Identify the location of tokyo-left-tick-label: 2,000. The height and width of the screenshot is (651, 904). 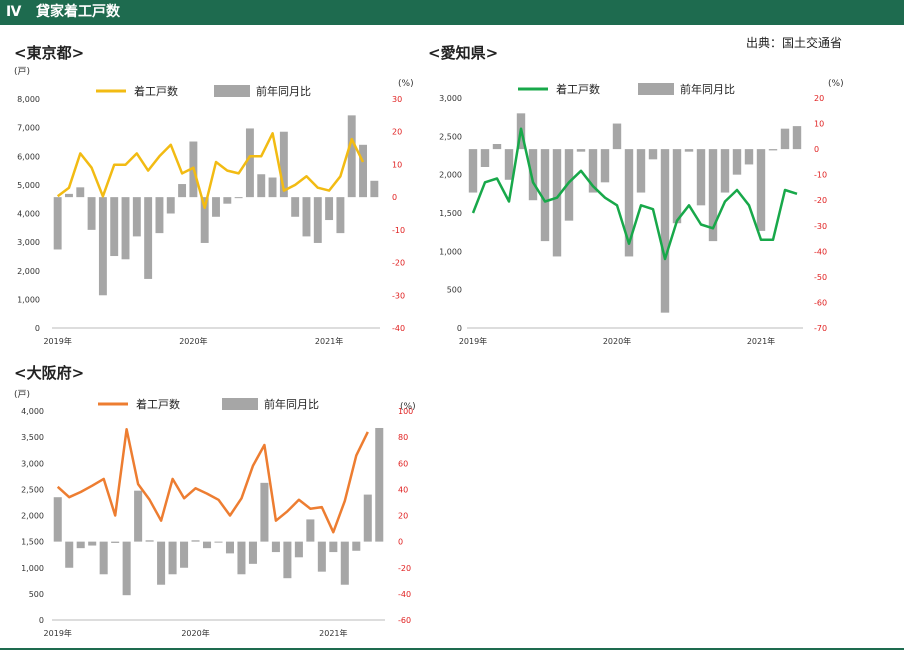
(28, 271).